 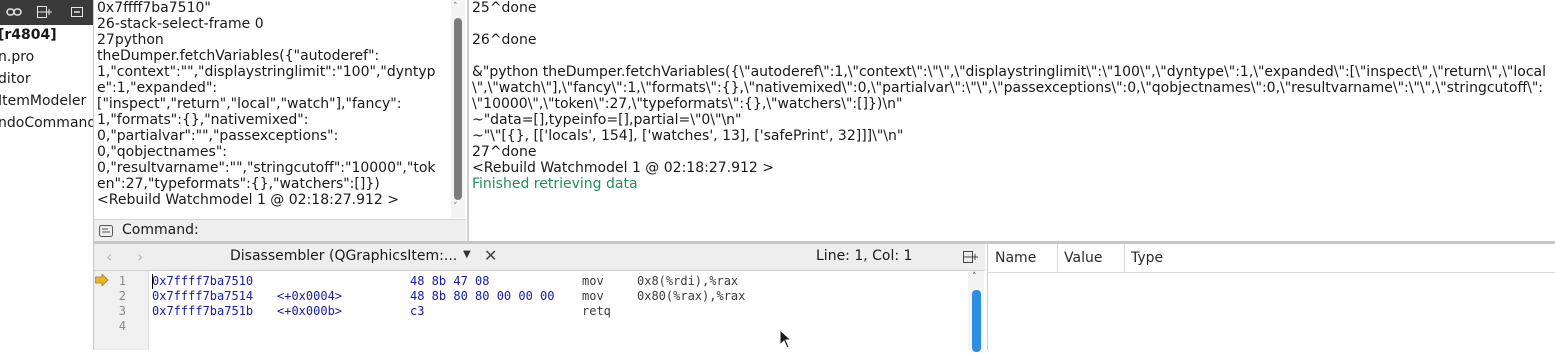 What do you see at coordinates (864, 256) in the screenshot?
I see `cursor-position: Line: 1, Col: 1` at bounding box center [864, 256].